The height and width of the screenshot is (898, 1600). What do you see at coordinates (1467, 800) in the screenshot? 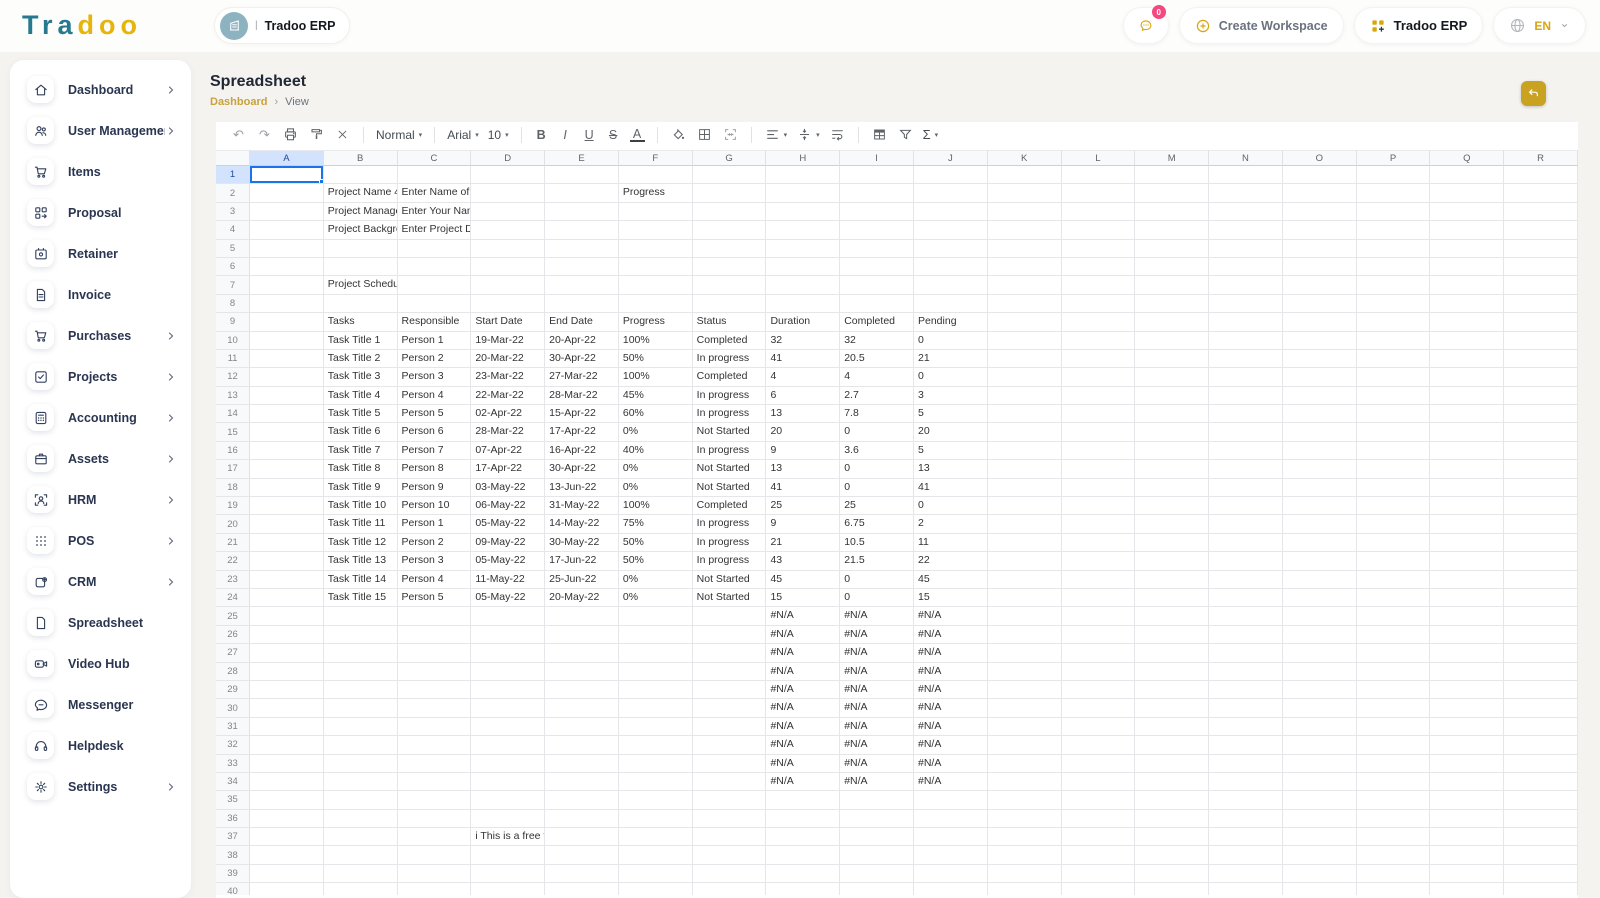
I see `cell-Q35` at bounding box center [1467, 800].